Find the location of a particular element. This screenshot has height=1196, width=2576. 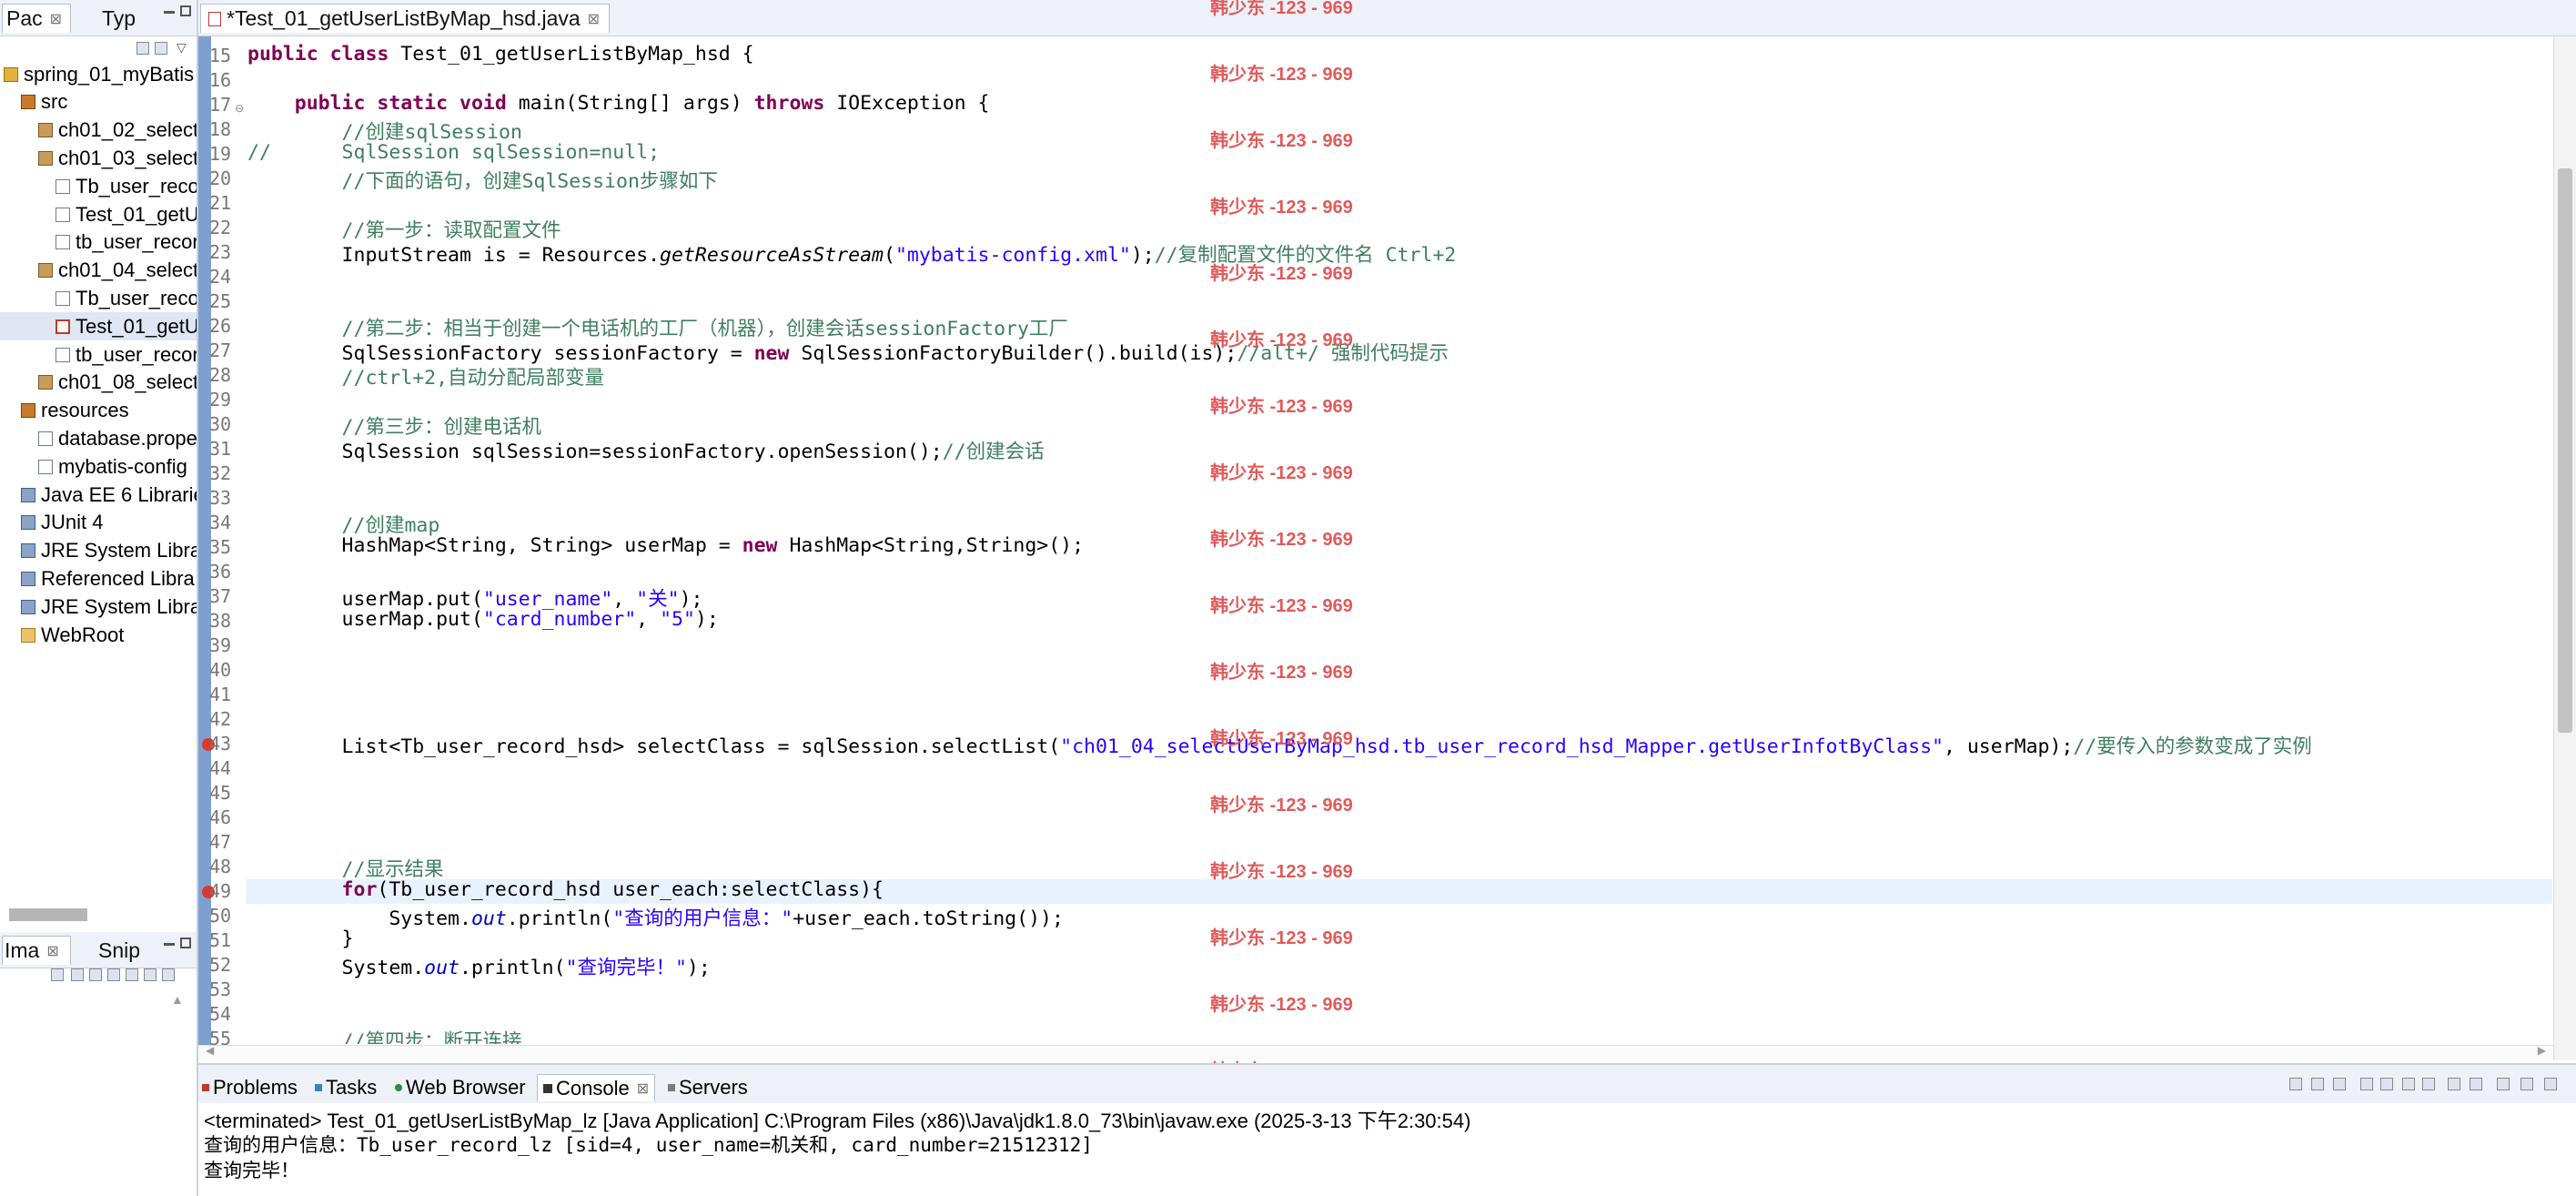

tab-console: Console ⊠ is located at coordinates (597, 1087).